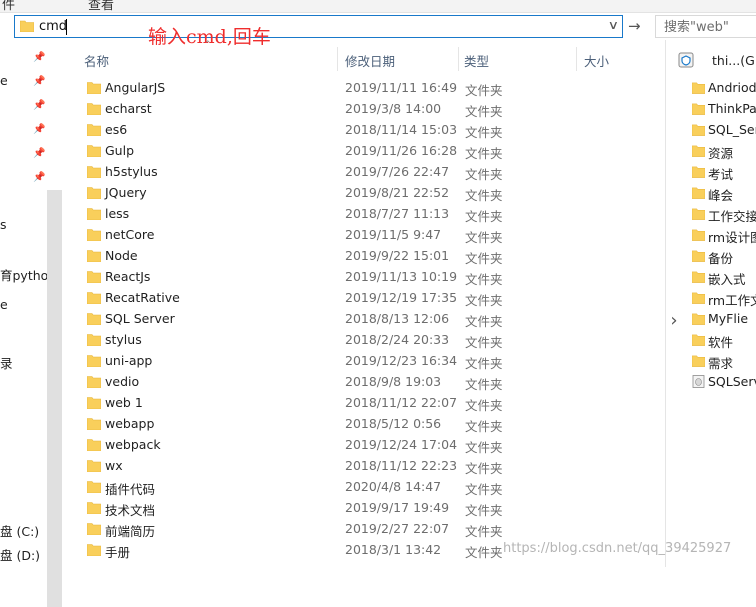  I want to click on nav-item: s, so click(3, 224).